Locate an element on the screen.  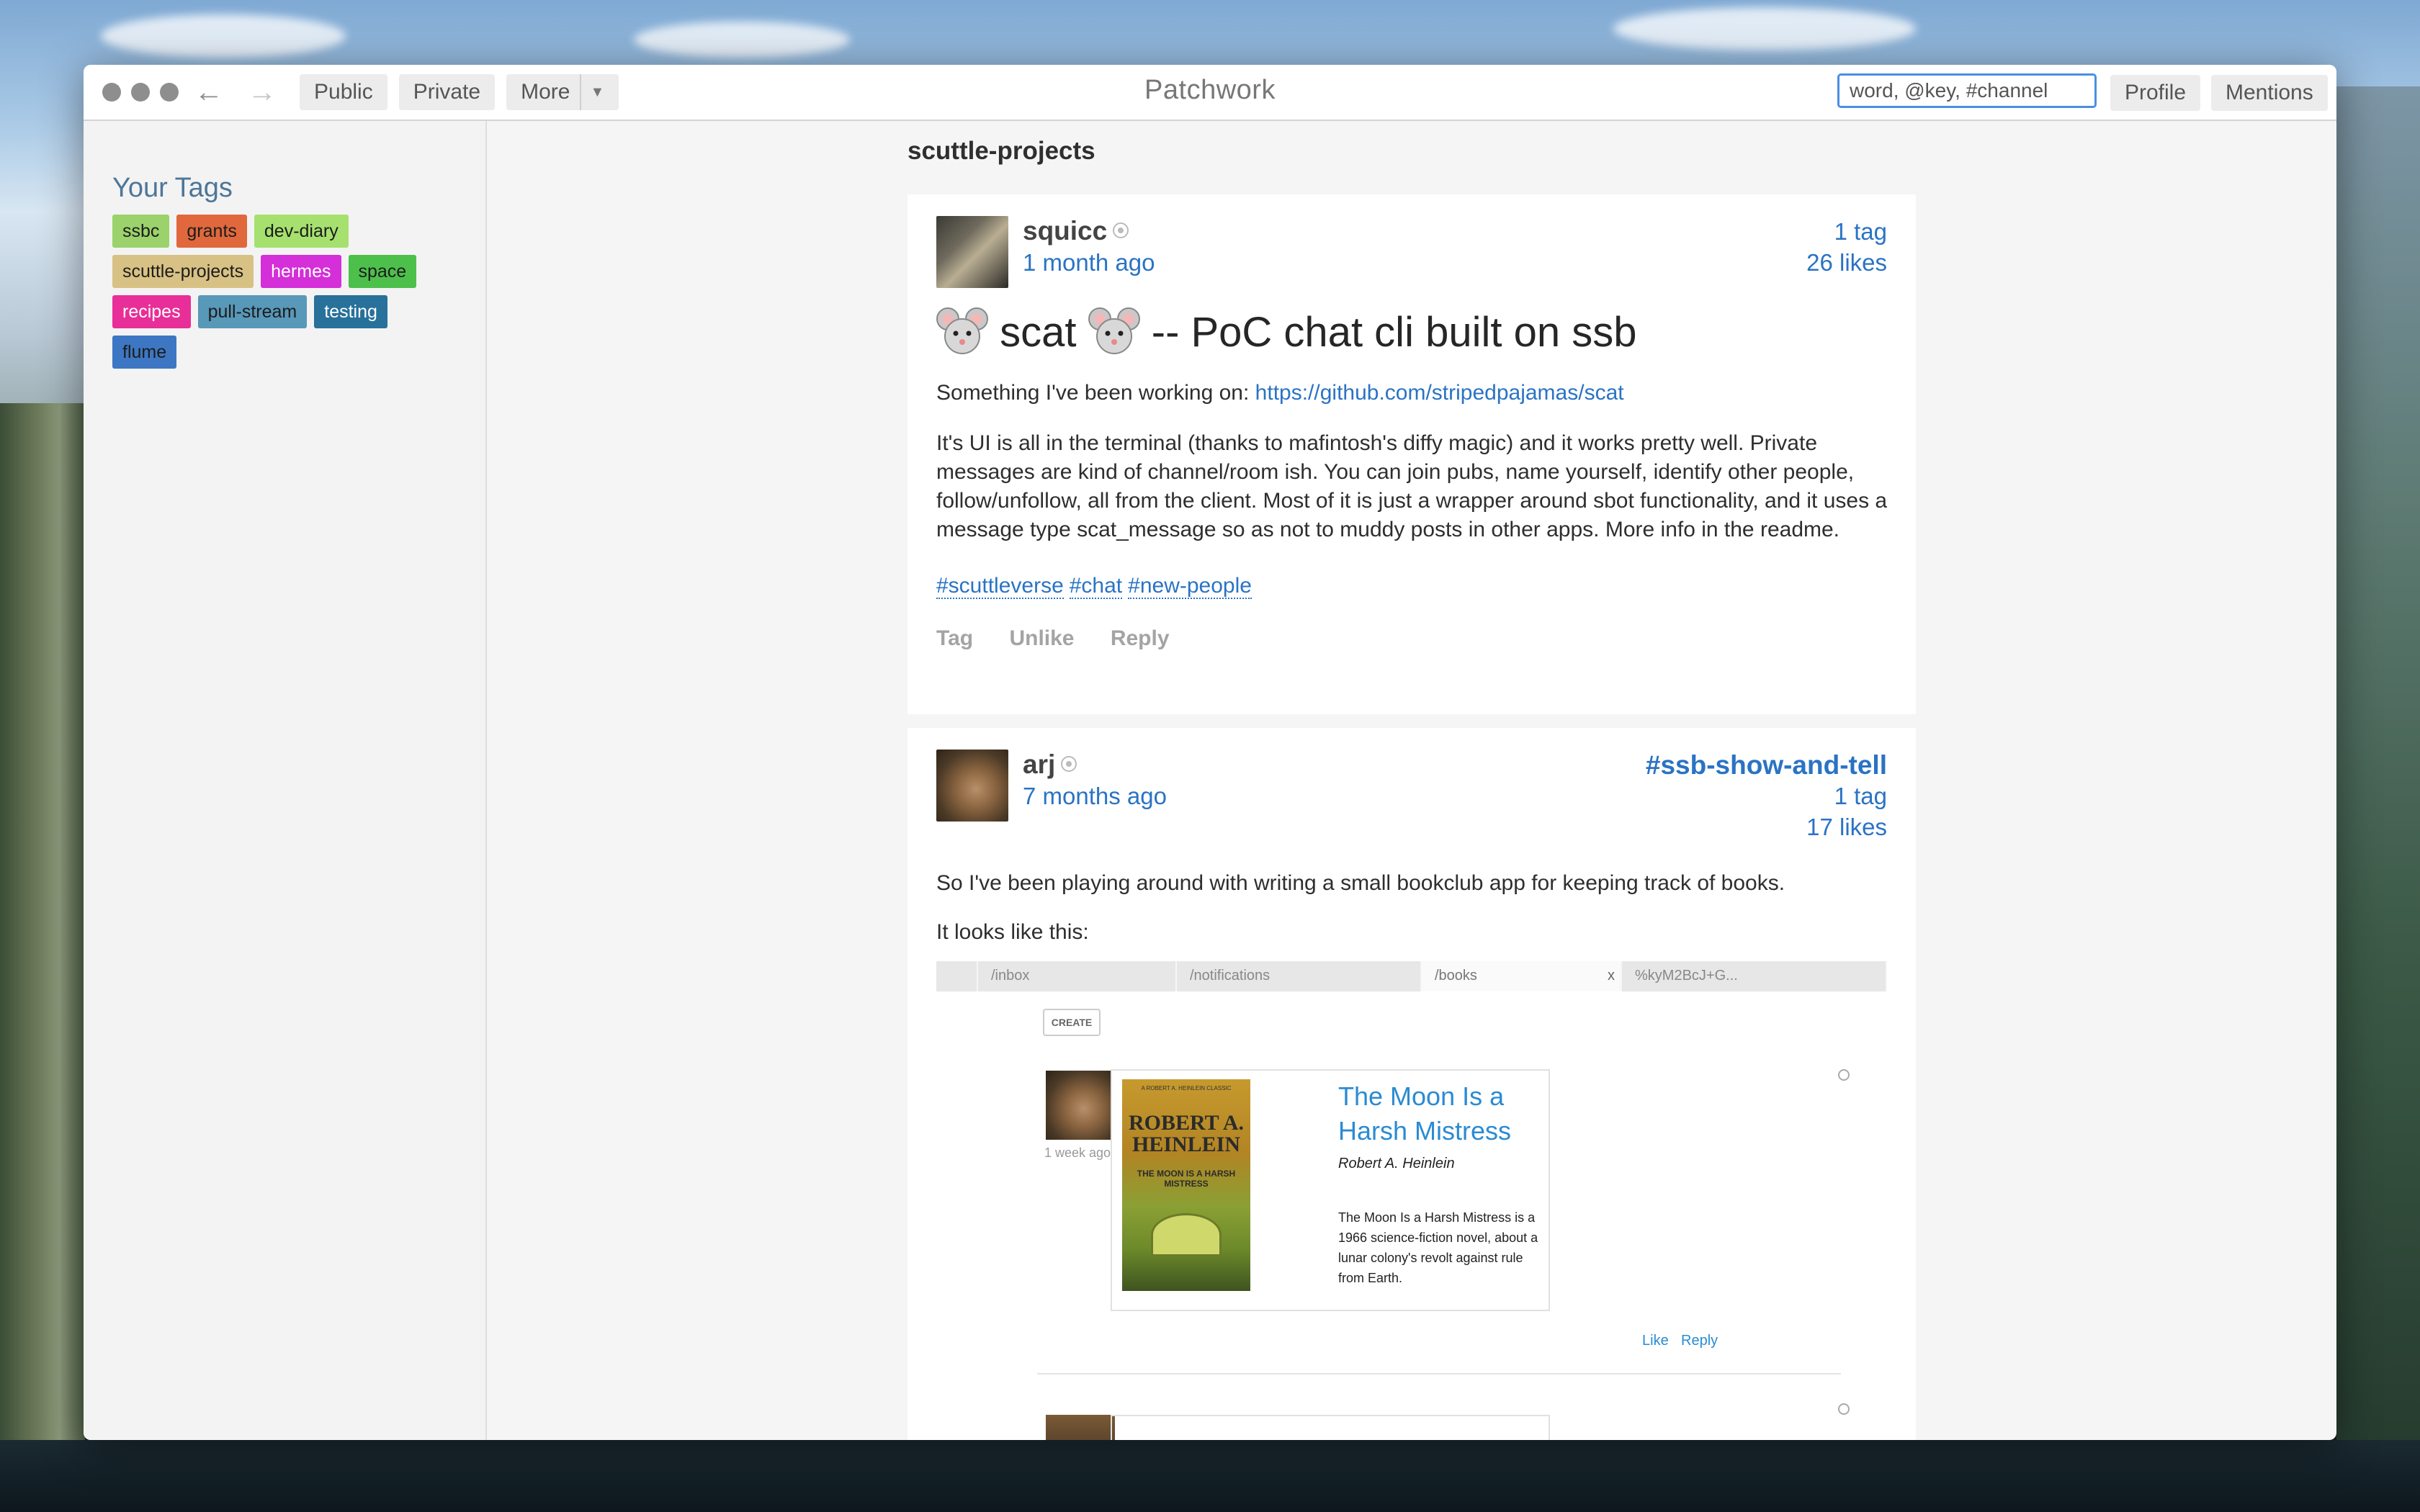
tag-scuttle-projects: scuttle-projects is located at coordinates (183, 271).